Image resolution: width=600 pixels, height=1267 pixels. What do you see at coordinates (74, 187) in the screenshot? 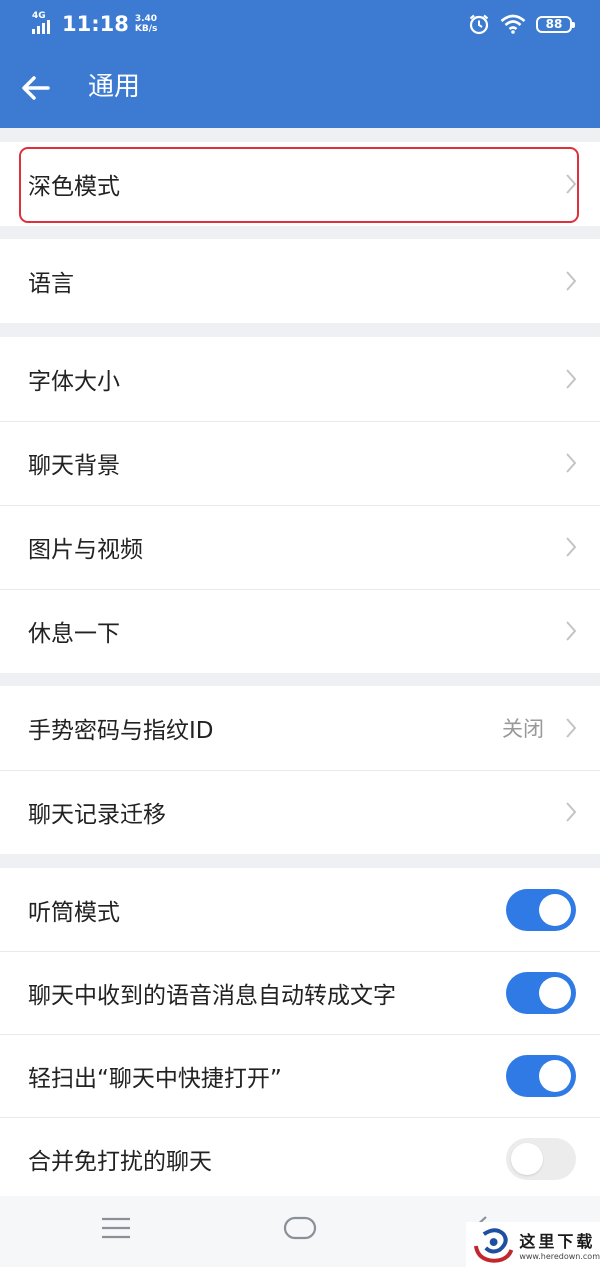
I see `setting-label: 深色模式` at bounding box center [74, 187].